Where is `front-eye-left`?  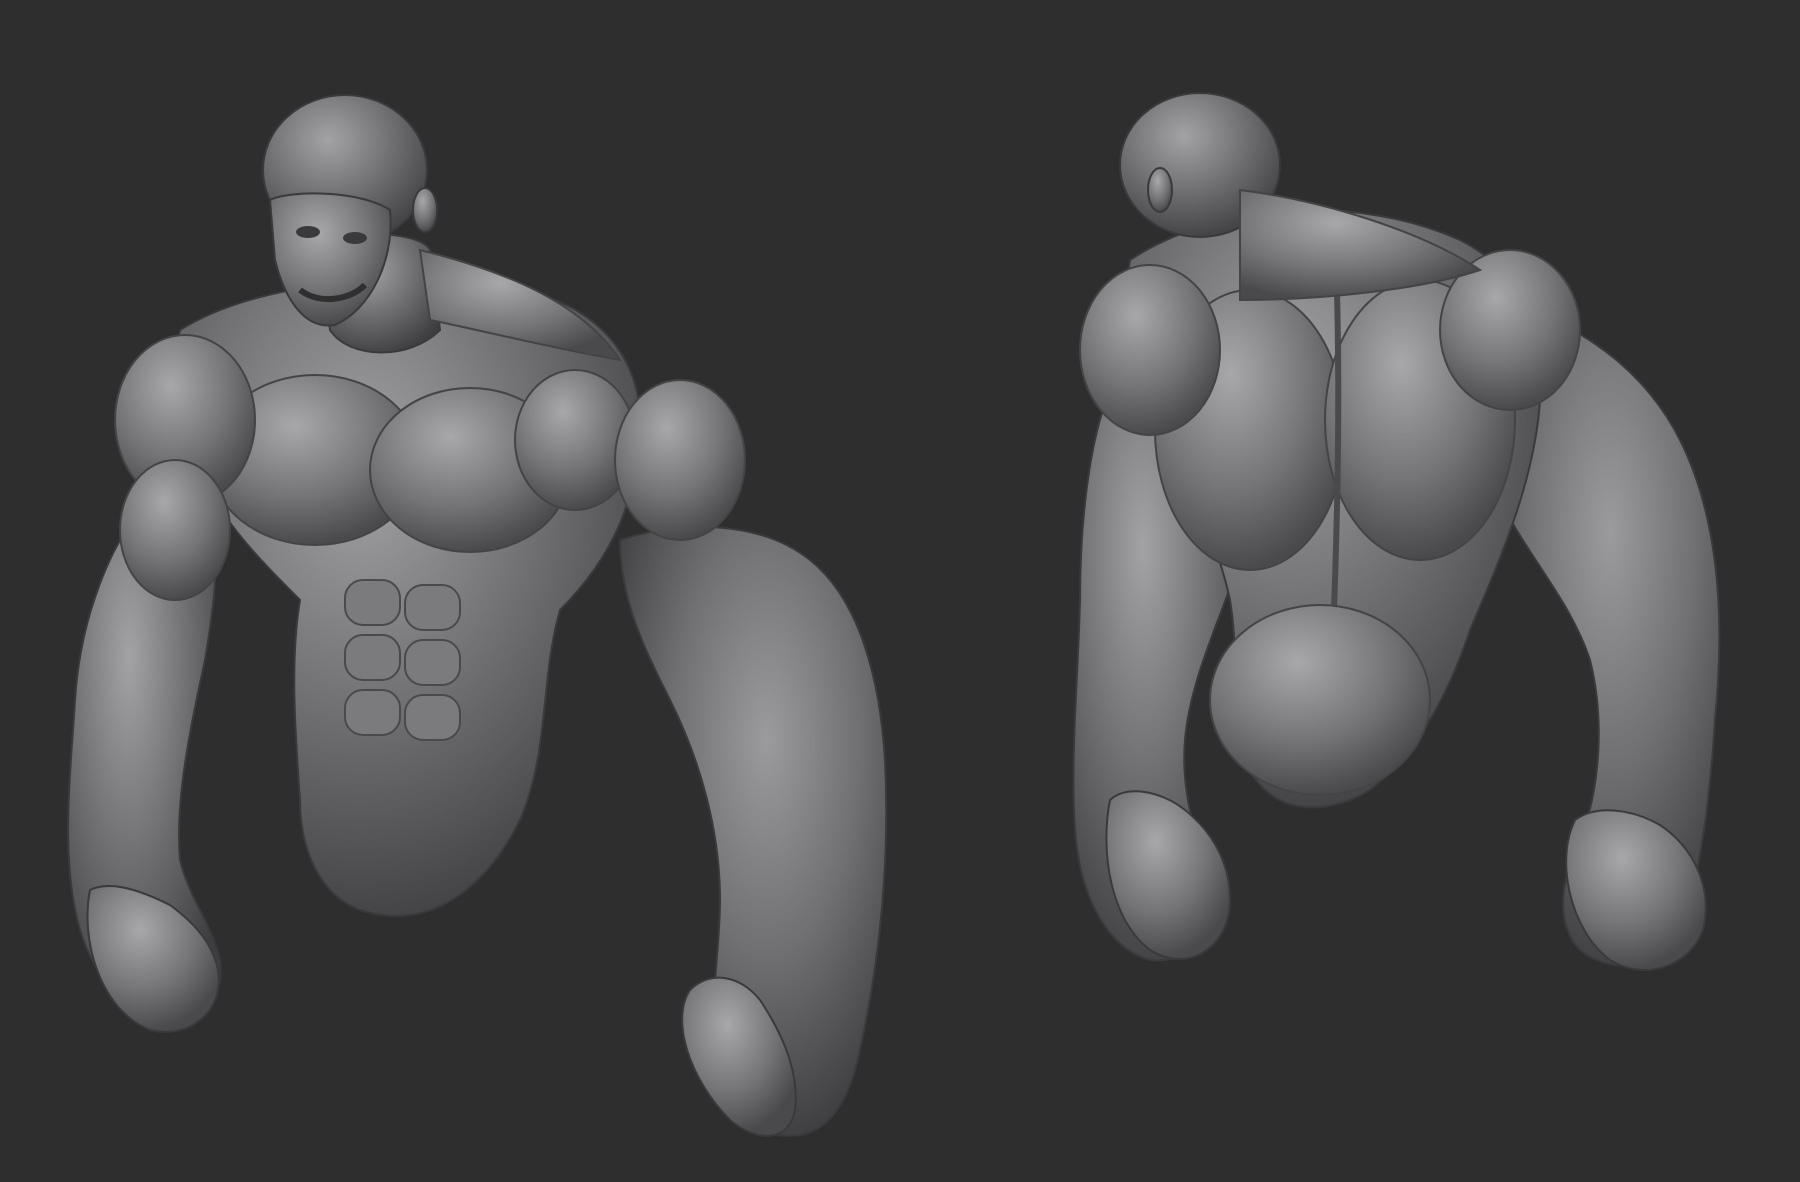 front-eye-left is located at coordinates (308, 232).